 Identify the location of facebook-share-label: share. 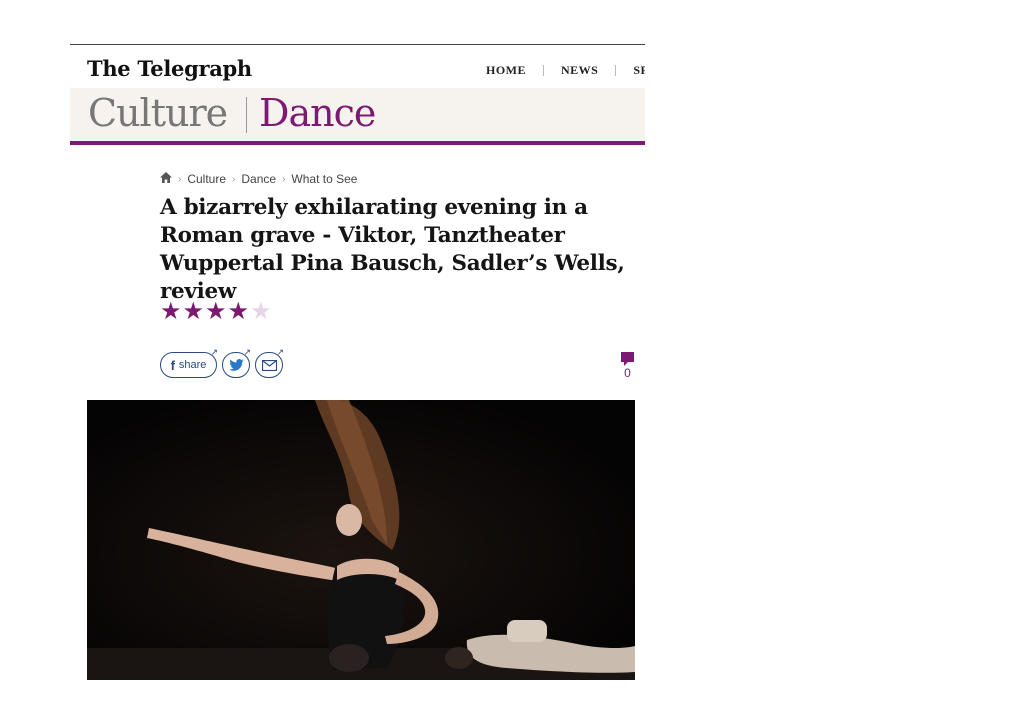
(192, 365).